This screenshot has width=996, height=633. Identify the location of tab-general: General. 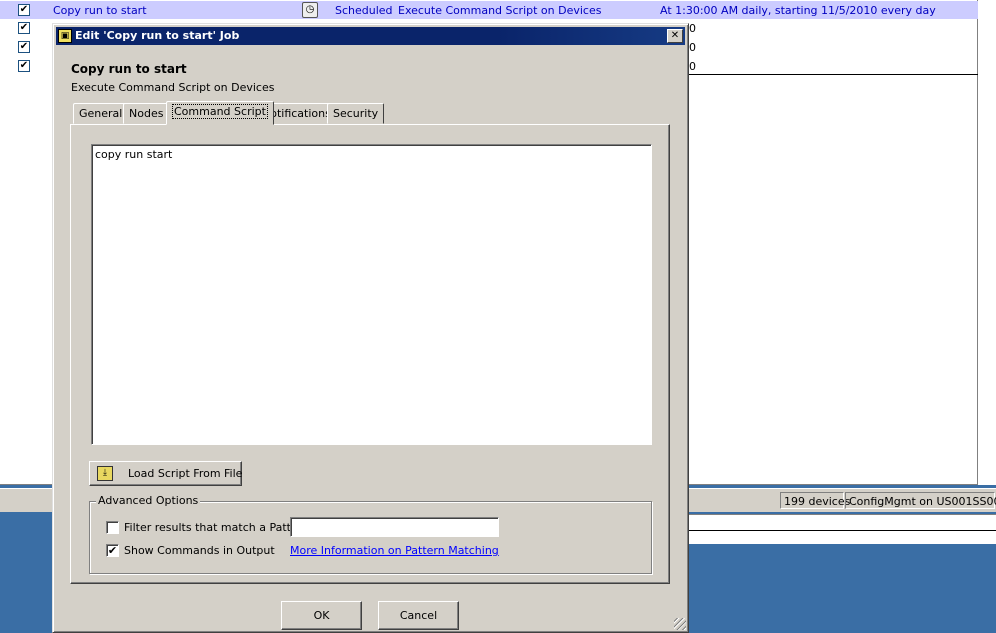
(101, 113).